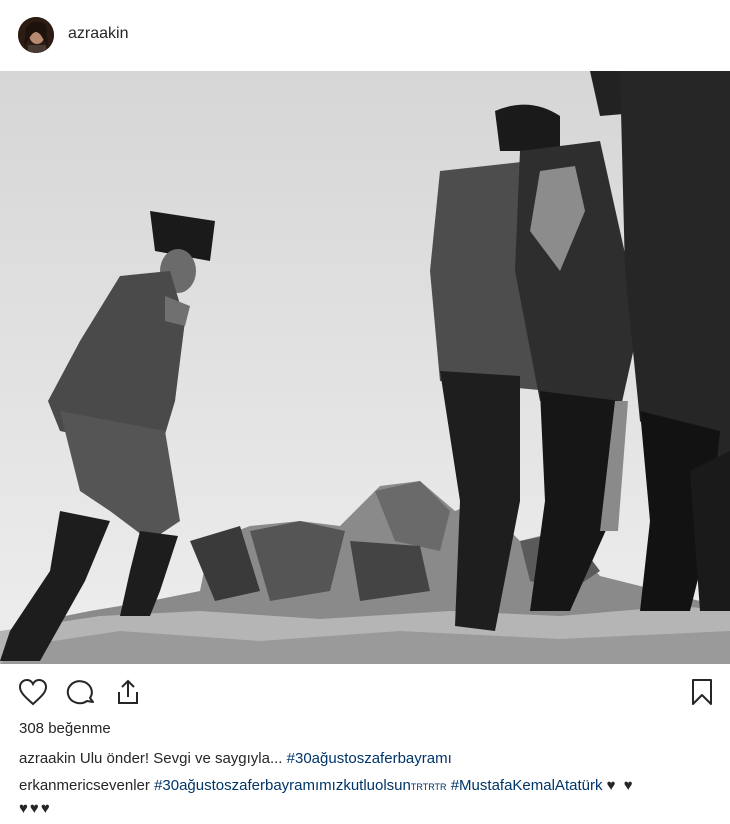 The image size is (730, 824). Describe the element at coordinates (702, 694) in the screenshot. I see `bookmark-icon` at that location.